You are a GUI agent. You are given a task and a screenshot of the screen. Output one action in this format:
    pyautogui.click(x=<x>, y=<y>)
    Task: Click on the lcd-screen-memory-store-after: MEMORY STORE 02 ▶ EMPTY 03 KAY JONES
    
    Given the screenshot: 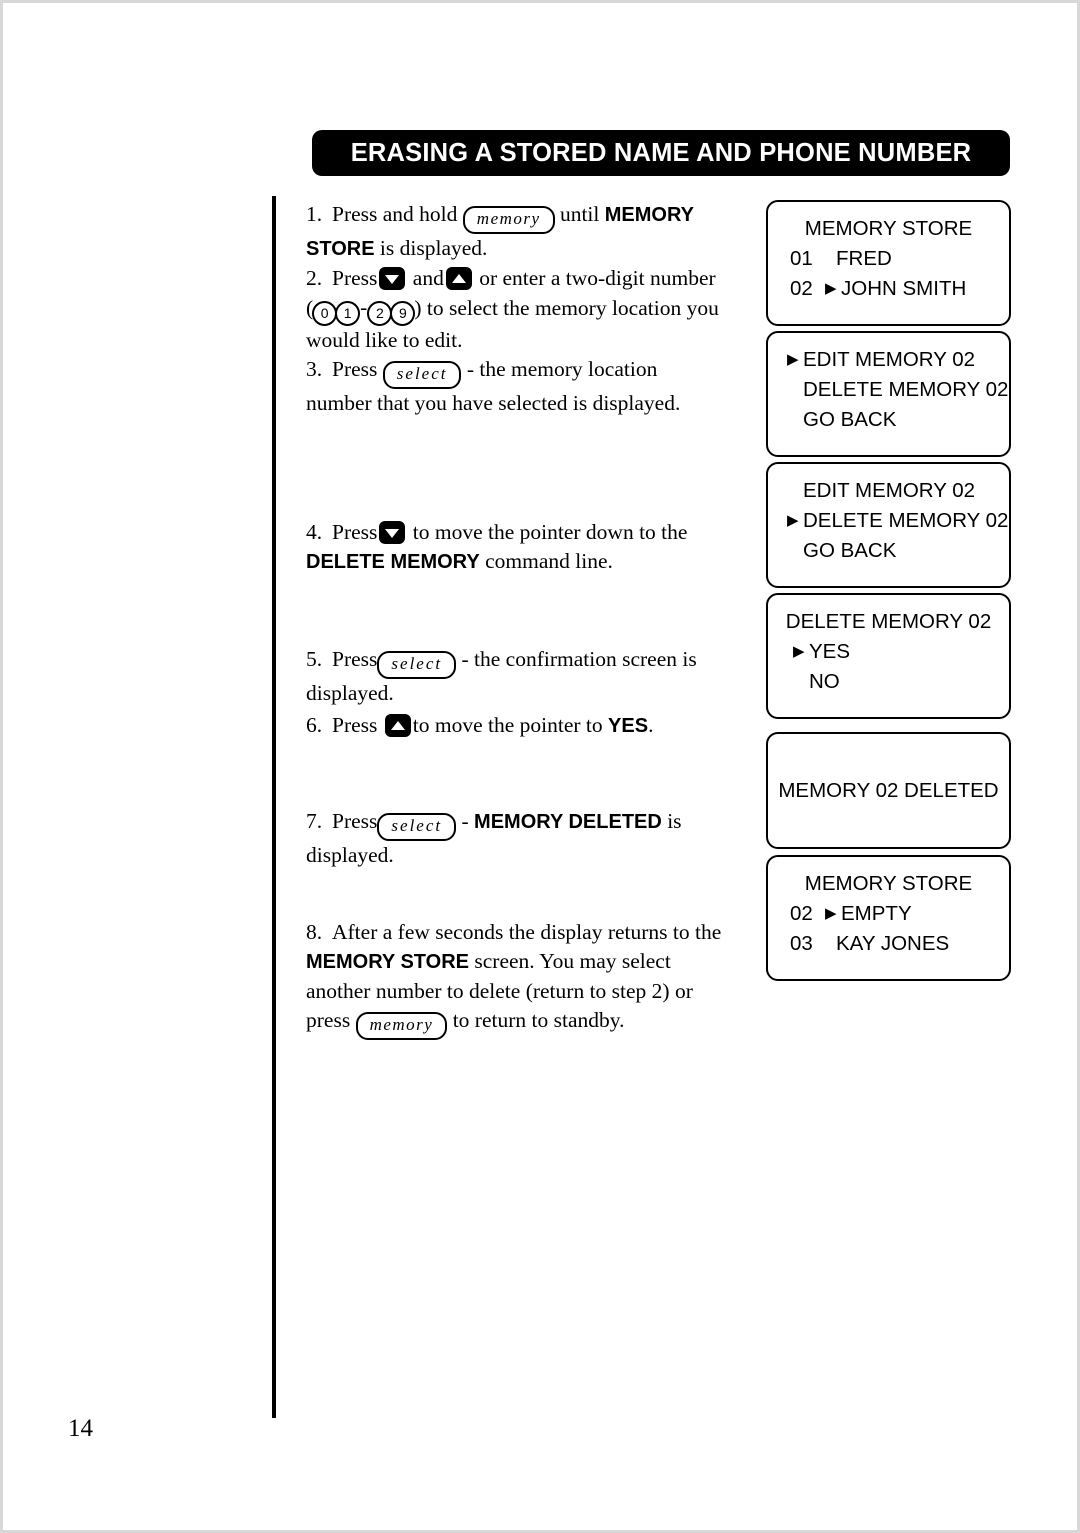 What is the action you would take?
    pyautogui.click(x=888, y=918)
    